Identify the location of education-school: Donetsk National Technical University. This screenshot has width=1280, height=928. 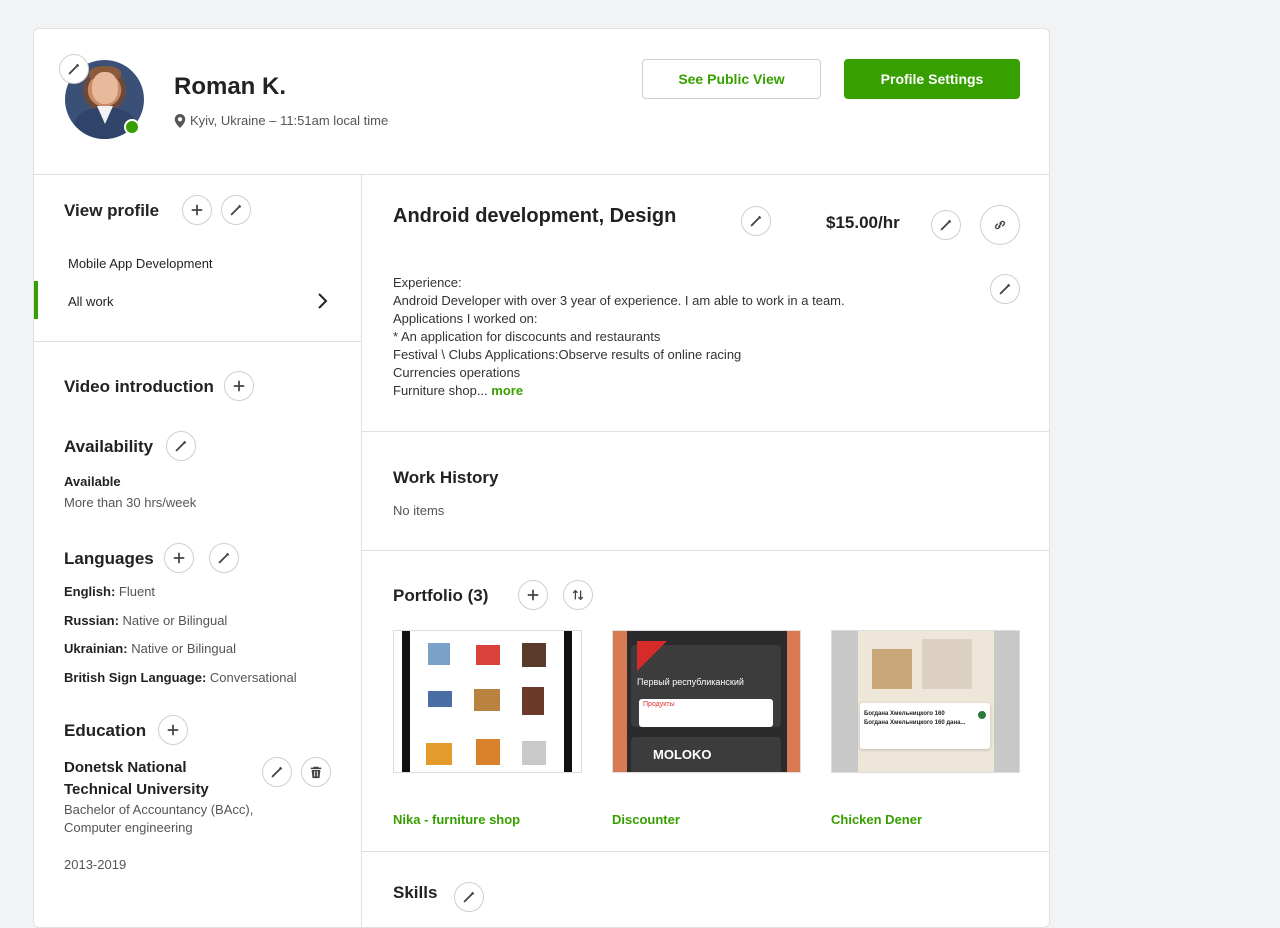
(136, 778).